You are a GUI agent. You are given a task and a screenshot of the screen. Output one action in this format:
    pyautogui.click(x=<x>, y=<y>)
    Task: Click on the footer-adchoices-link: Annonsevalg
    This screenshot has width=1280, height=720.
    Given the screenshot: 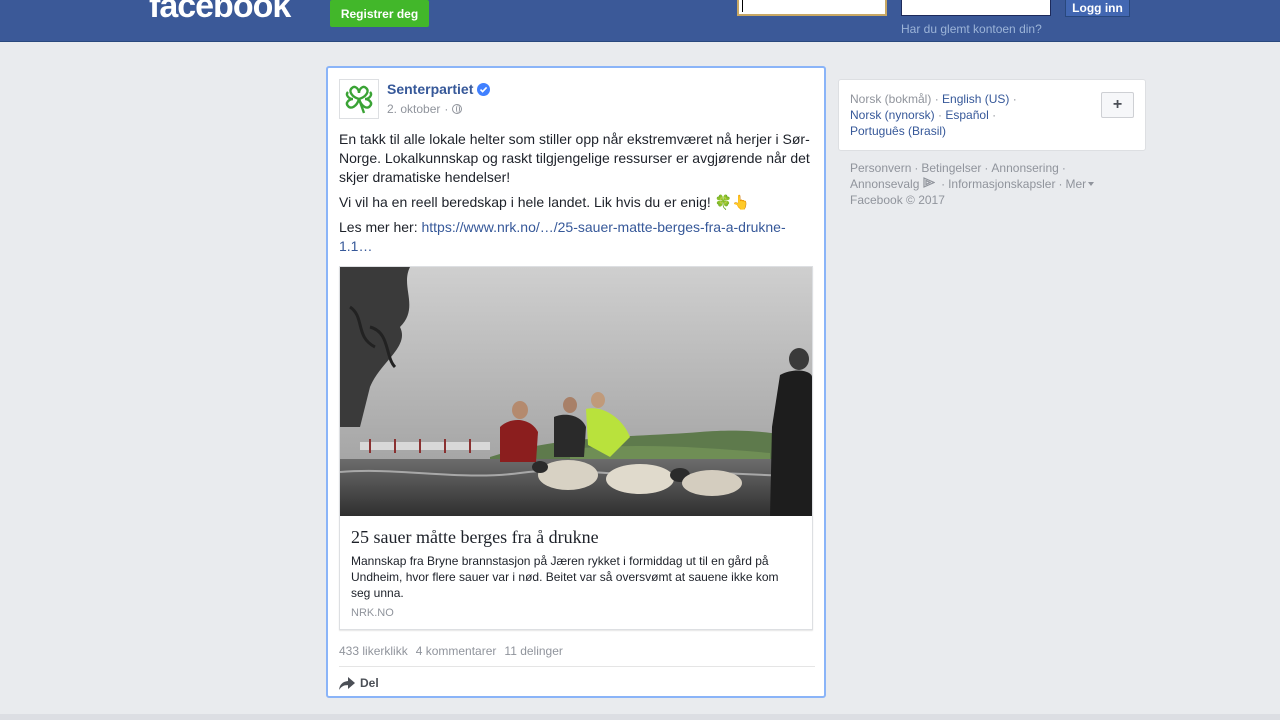 What is the action you would take?
    pyautogui.click(x=894, y=184)
    